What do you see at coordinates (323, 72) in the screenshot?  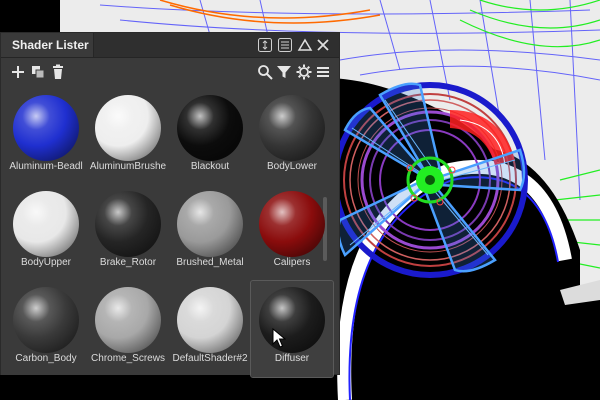 I see `menu-icon` at bounding box center [323, 72].